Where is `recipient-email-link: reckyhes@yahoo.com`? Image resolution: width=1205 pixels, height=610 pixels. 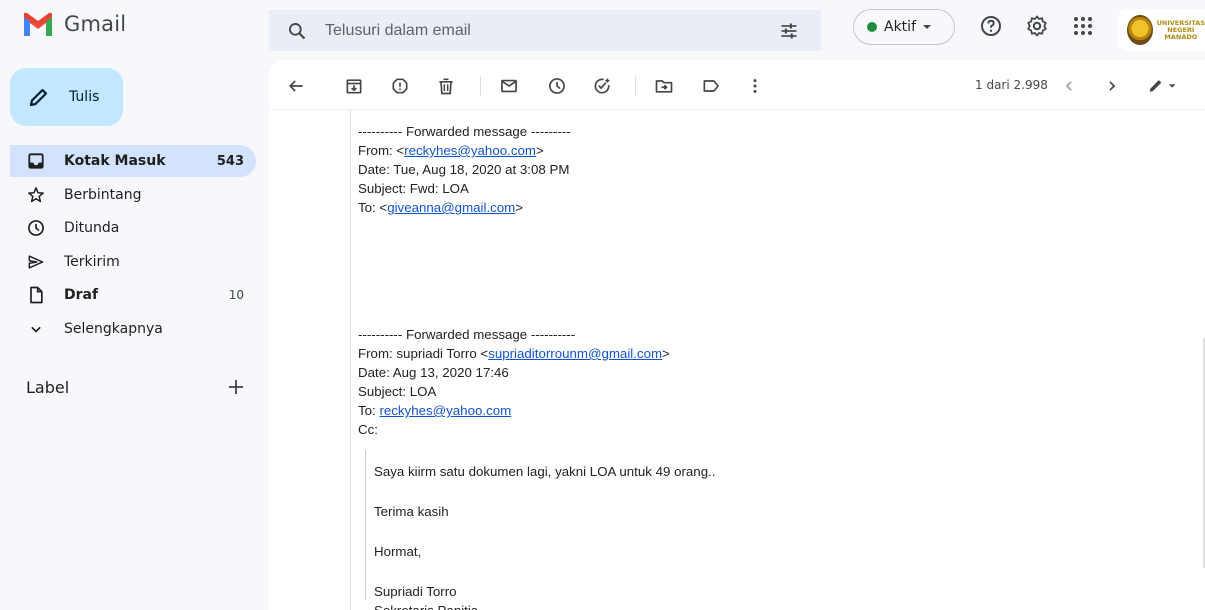
recipient-email-link: reckyhes@yahoo.com is located at coordinates (445, 410).